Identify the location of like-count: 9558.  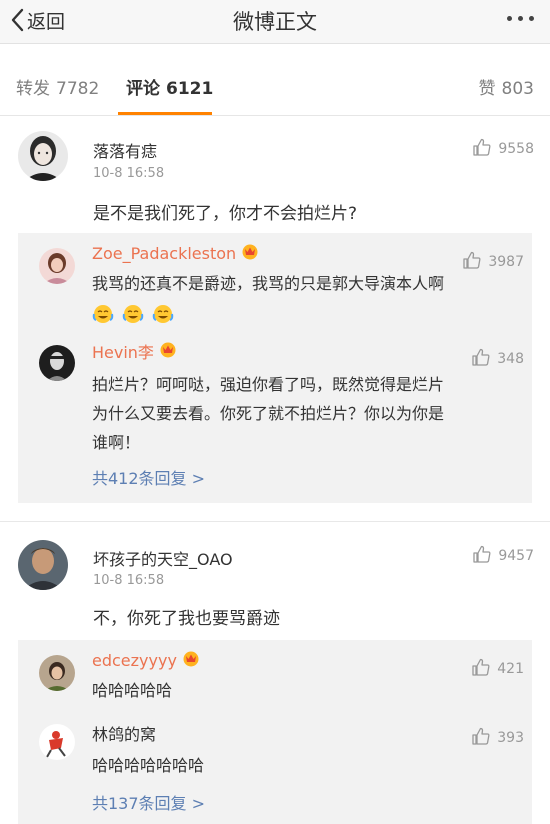
(516, 149).